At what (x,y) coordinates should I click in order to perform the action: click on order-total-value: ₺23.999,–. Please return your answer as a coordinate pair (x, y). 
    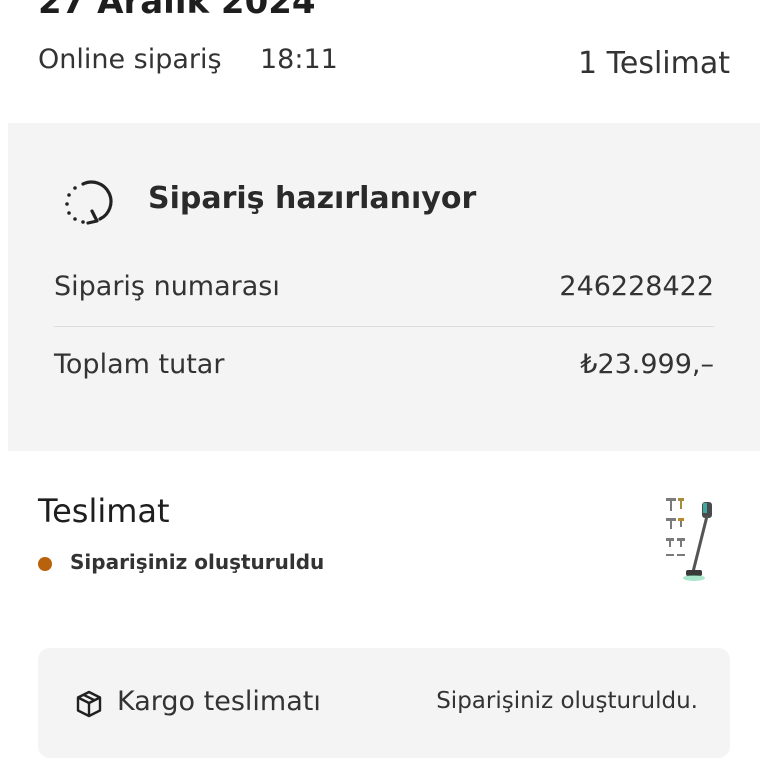
    Looking at the image, I should click on (647, 364).